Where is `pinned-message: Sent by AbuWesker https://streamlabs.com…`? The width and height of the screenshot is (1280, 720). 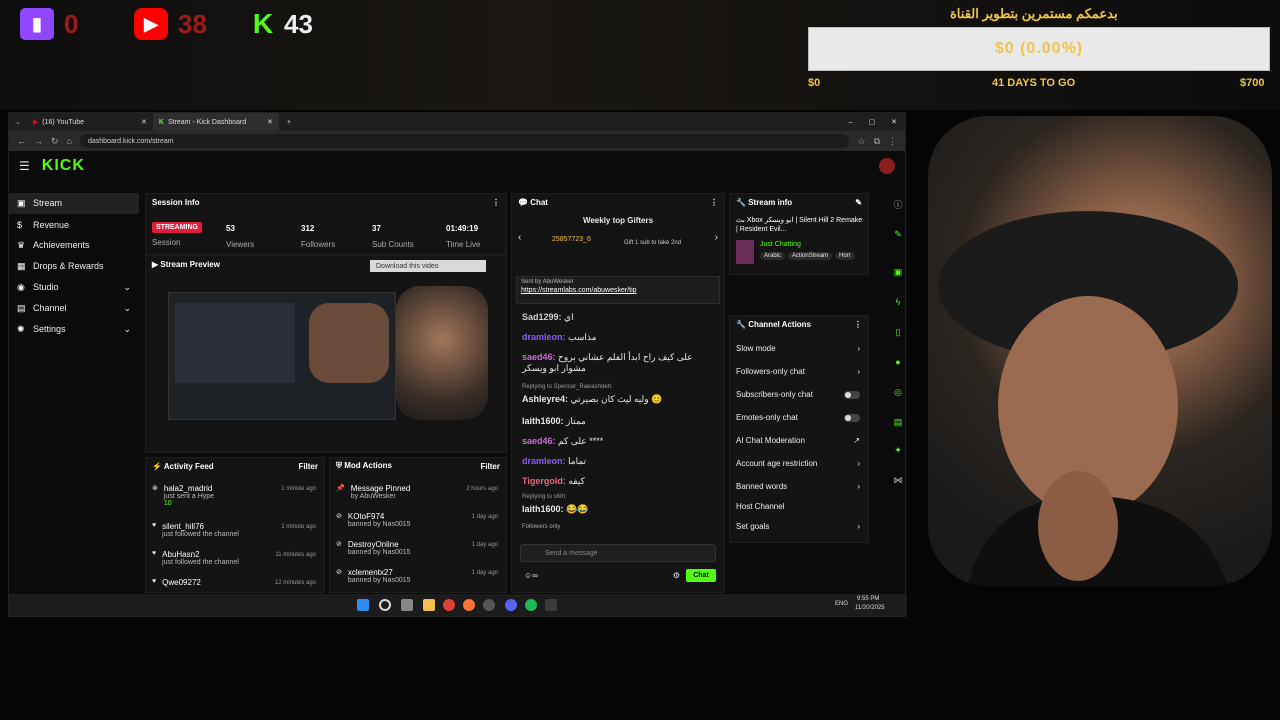 pinned-message: Sent by AbuWesker https://streamlabs.com… is located at coordinates (618, 290).